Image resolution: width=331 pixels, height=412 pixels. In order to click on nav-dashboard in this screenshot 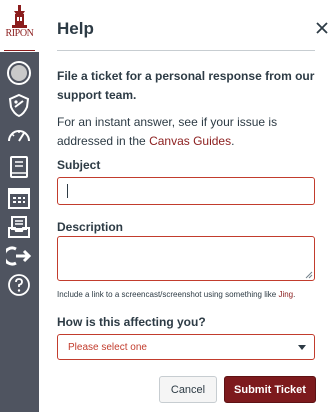, I will do `click(19, 136)`.